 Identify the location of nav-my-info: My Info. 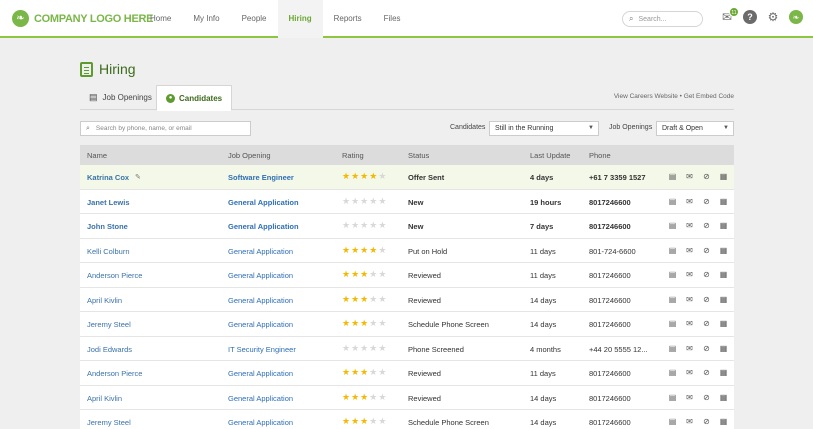
(206, 19).